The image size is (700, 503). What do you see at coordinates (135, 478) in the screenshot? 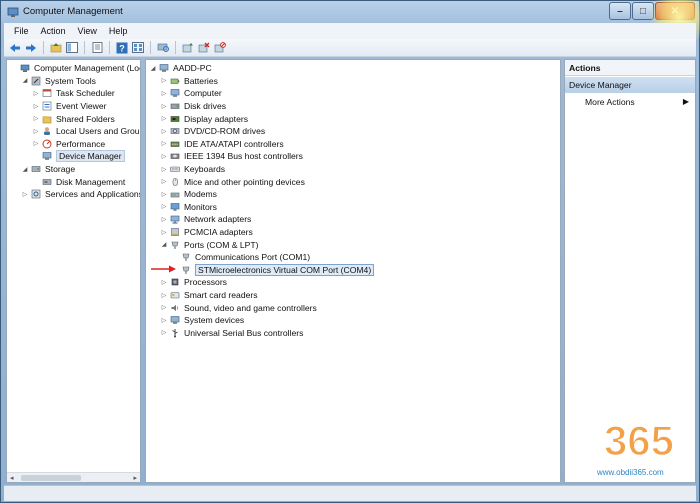
I see `scroll-right-arrow: ▸` at bounding box center [135, 478].